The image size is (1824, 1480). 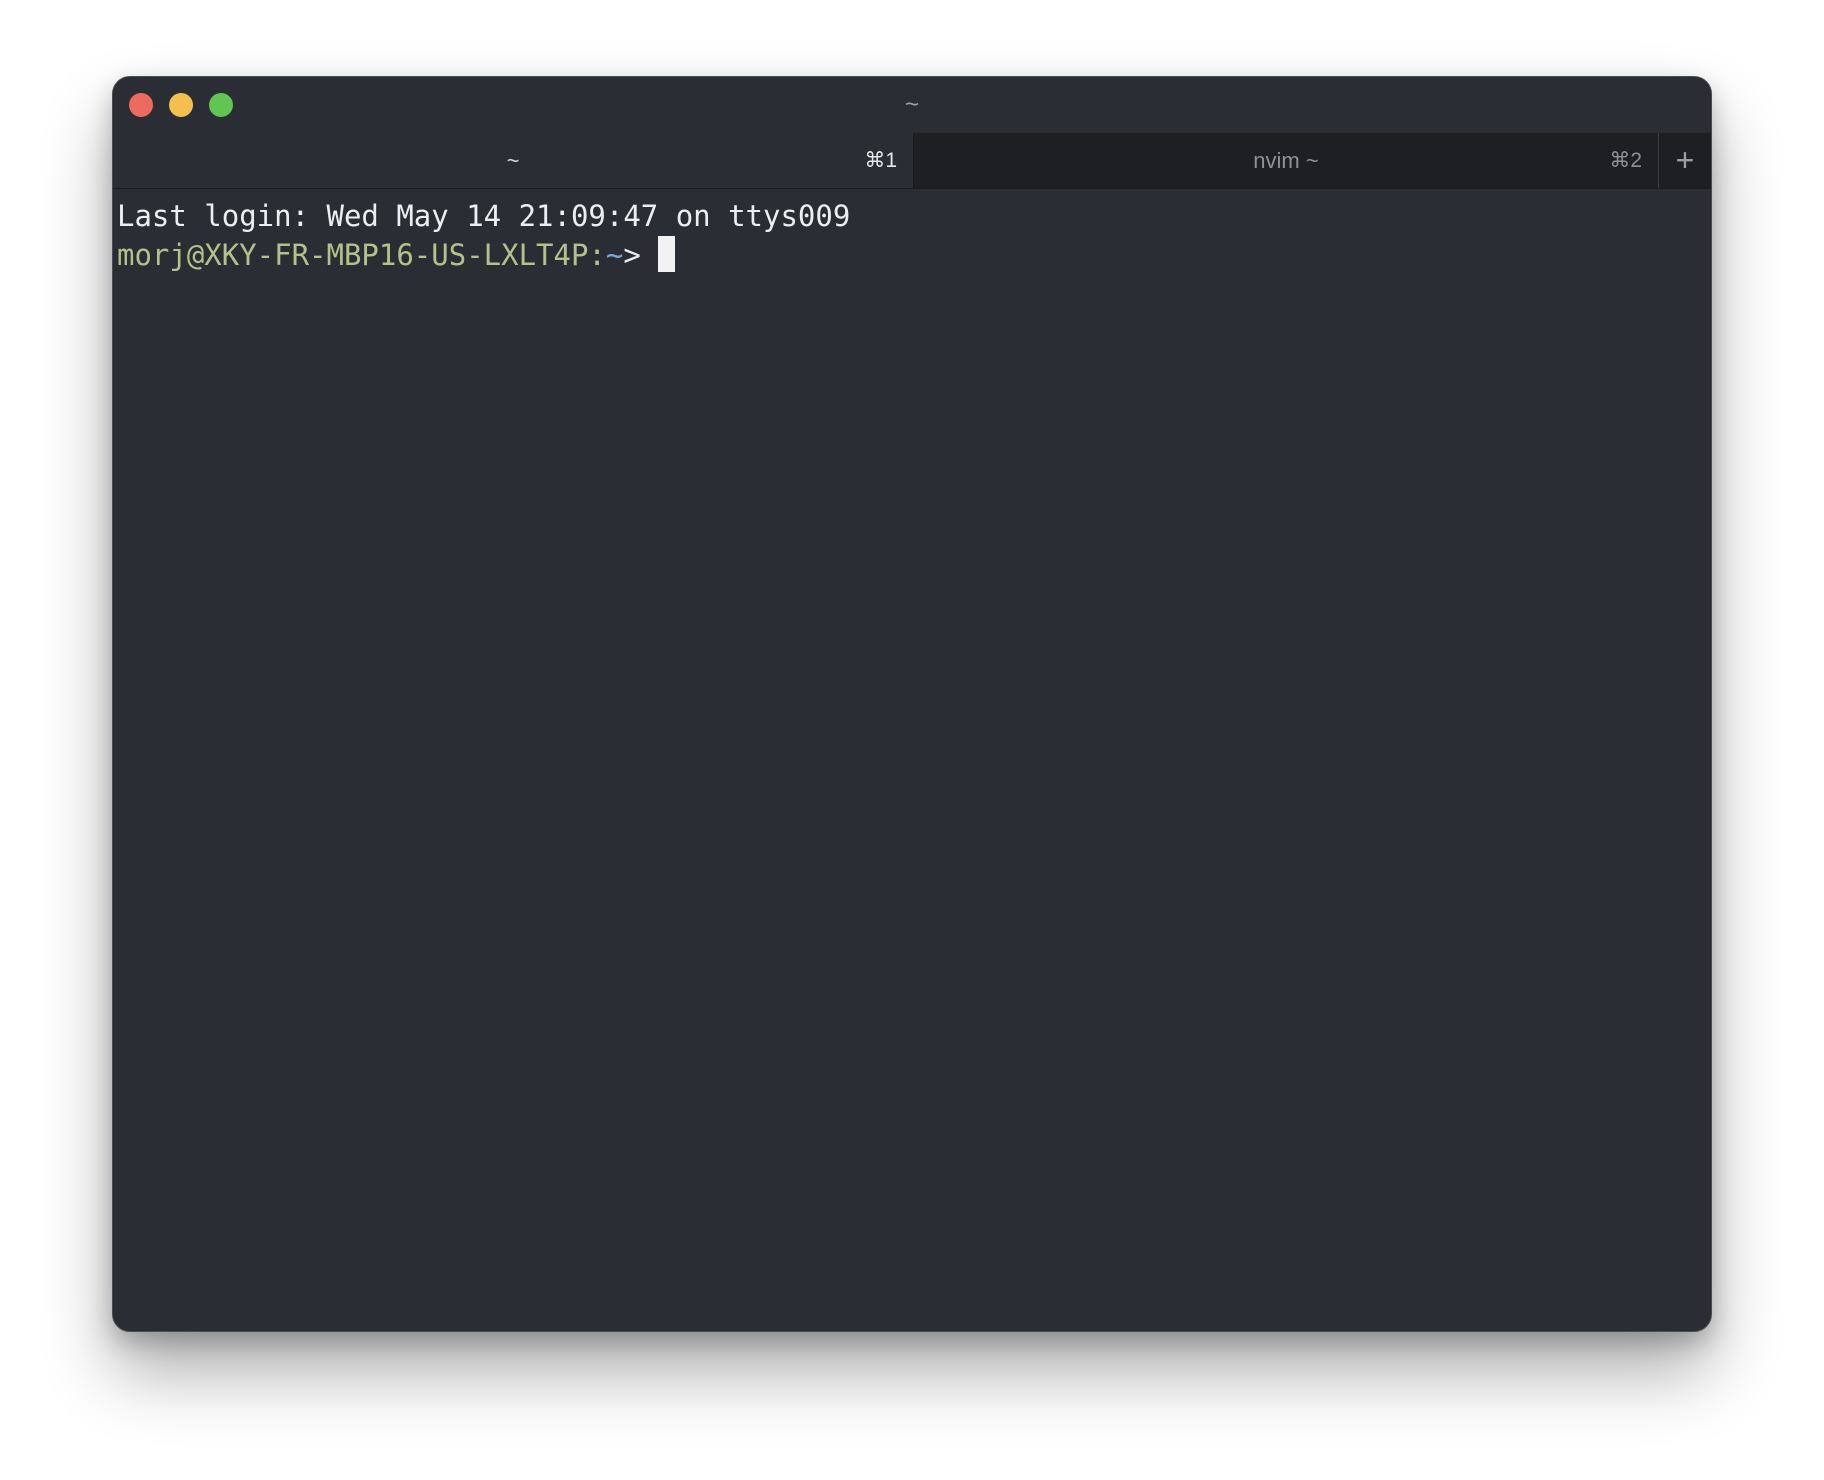 What do you see at coordinates (361, 255) in the screenshot?
I see `prompt-user-host: morj@XKY-FR-MBP16-US-LXLT4P:` at bounding box center [361, 255].